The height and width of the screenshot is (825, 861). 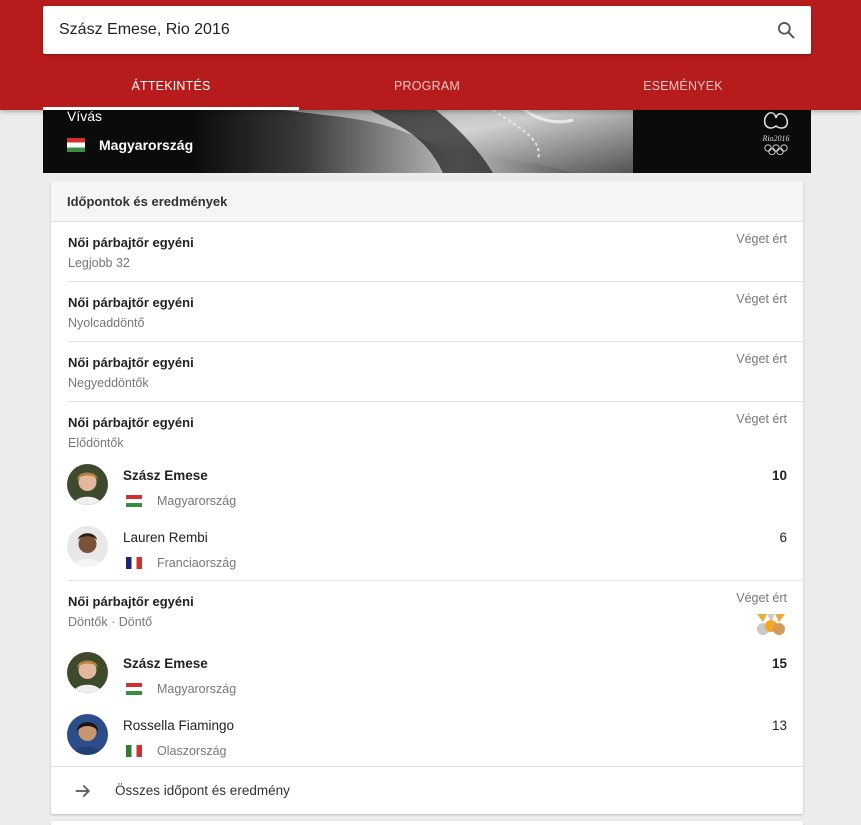 What do you see at coordinates (783, 537) in the screenshot?
I see `player-score: 6` at bounding box center [783, 537].